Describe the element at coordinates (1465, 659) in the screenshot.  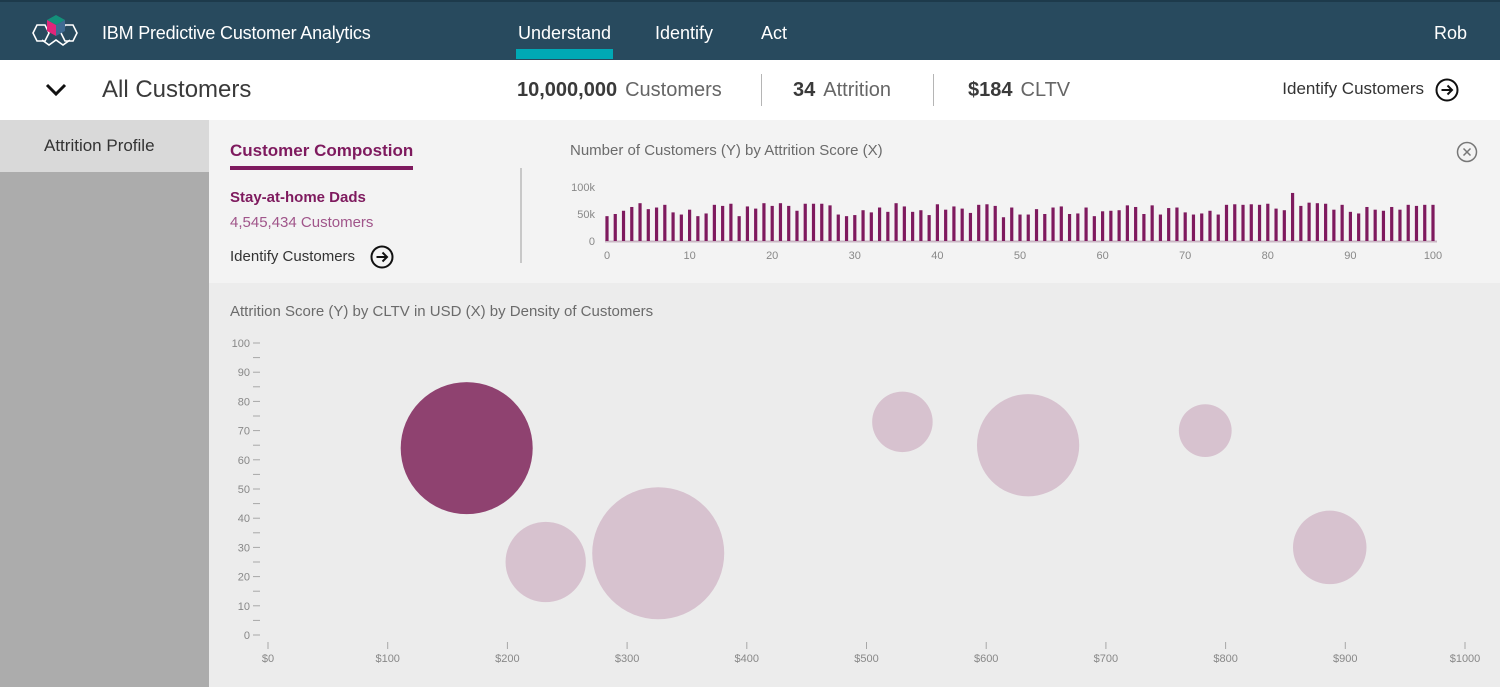
I see `x-tick-label: $1000` at that location.